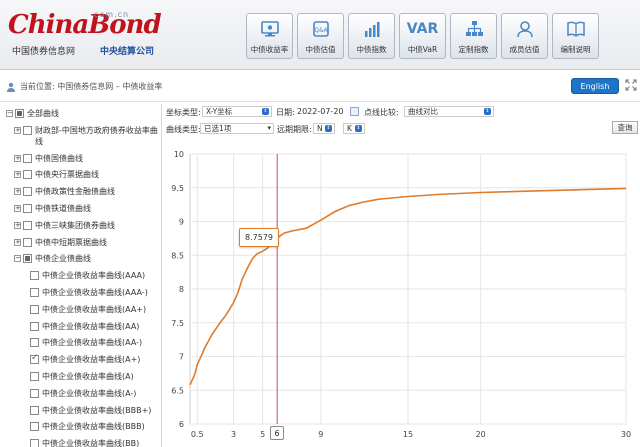 Image resolution: width=640 pixels, height=447 pixels. What do you see at coordinates (625, 127) in the screenshot?
I see `query-button: 查询` at bounding box center [625, 127].